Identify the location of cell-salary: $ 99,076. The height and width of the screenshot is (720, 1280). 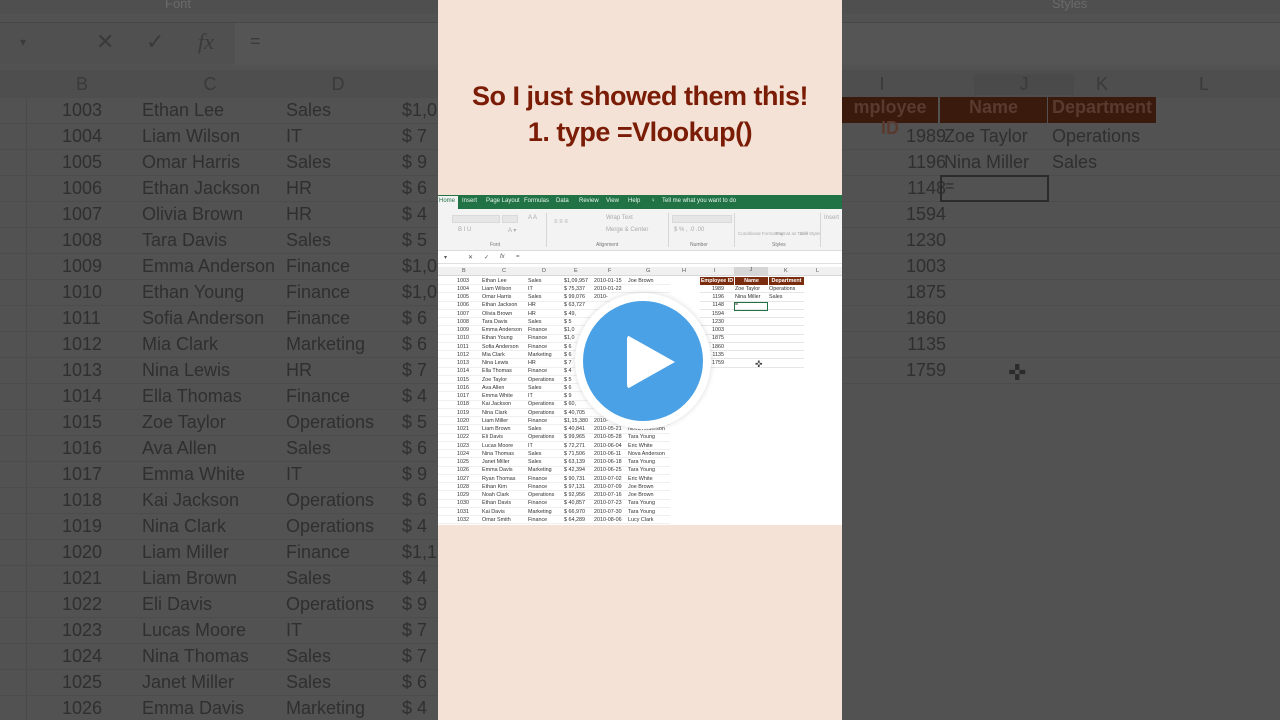
(574, 297).